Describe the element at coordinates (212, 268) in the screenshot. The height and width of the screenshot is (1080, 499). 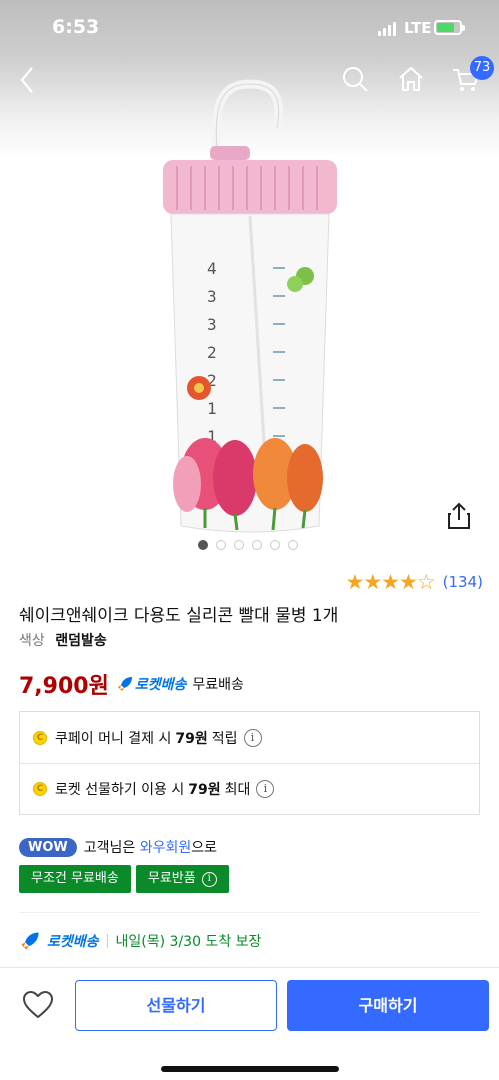
I see `svg-text: 4` at that location.